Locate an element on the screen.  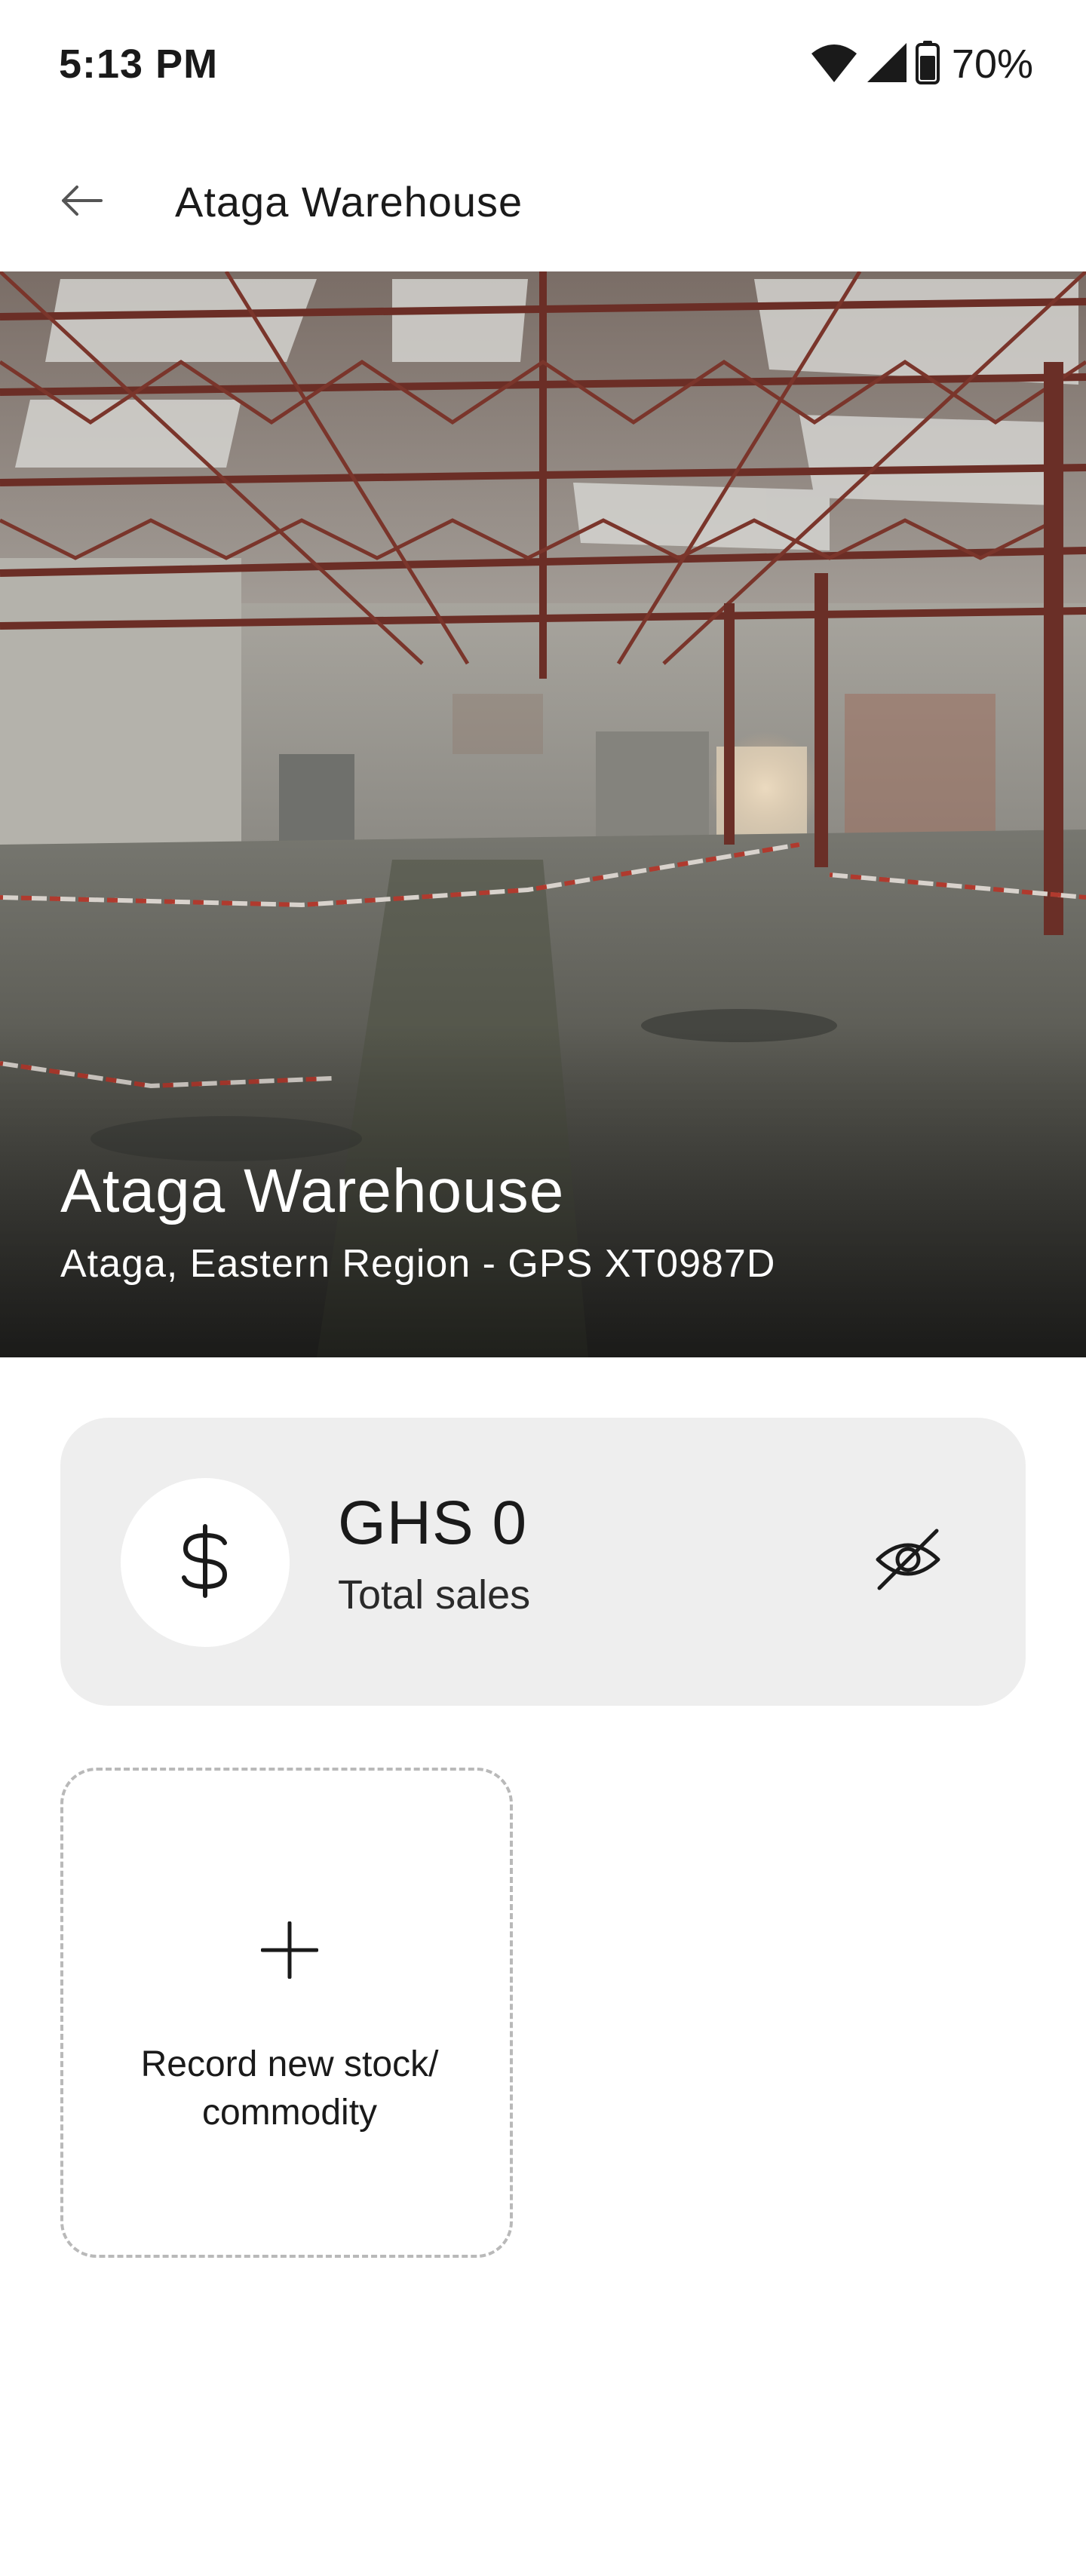
battery-percentage: 70% is located at coordinates (992, 64).